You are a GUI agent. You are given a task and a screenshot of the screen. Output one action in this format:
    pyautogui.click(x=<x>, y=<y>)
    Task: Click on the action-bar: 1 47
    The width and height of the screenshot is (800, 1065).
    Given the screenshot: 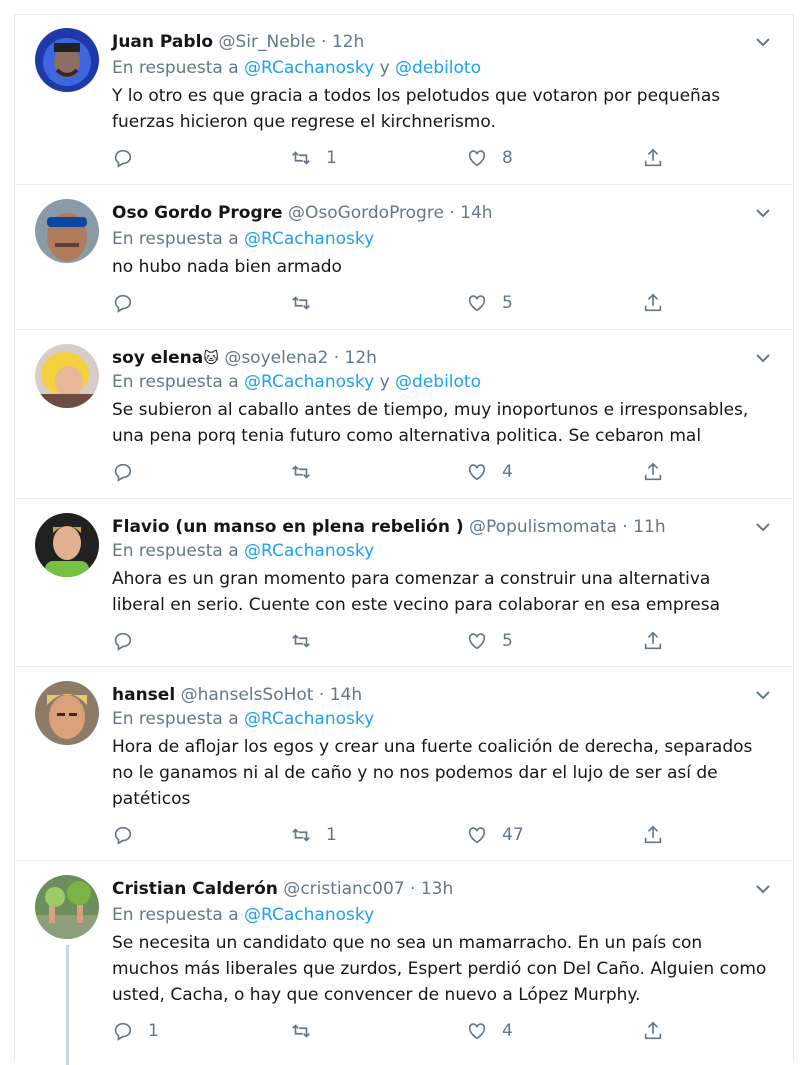 What is the action you would take?
    pyautogui.click(x=392, y=835)
    